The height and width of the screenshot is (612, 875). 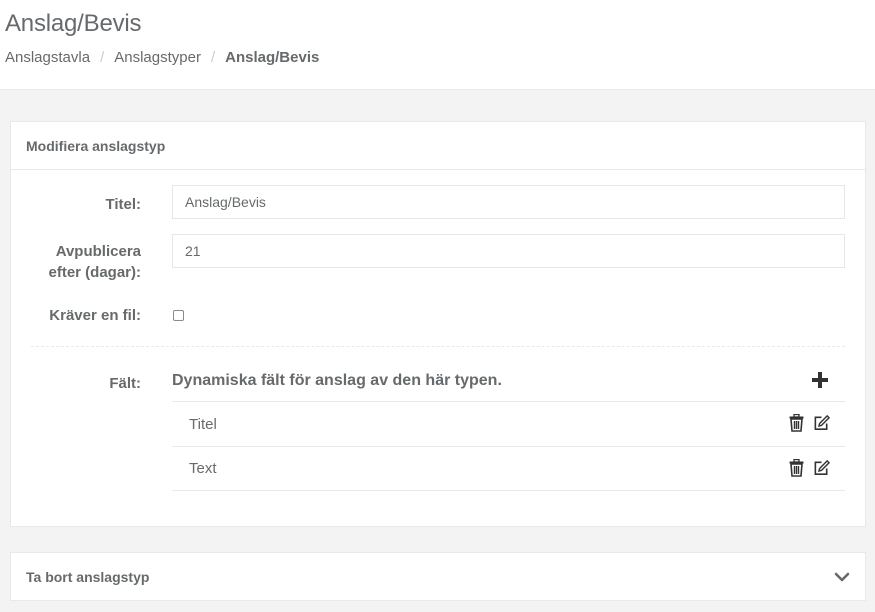 What do you see at coordinates (123, 204) in the screenshot?
I see `title-label: Titel:` at bounding box center [123, 204].